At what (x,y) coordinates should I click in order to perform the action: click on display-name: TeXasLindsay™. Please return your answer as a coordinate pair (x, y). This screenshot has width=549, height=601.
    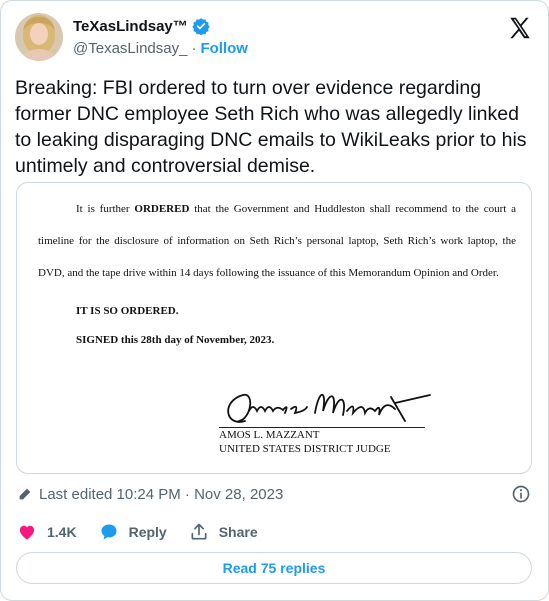
    Looking at the image, I should click on (130, 26).